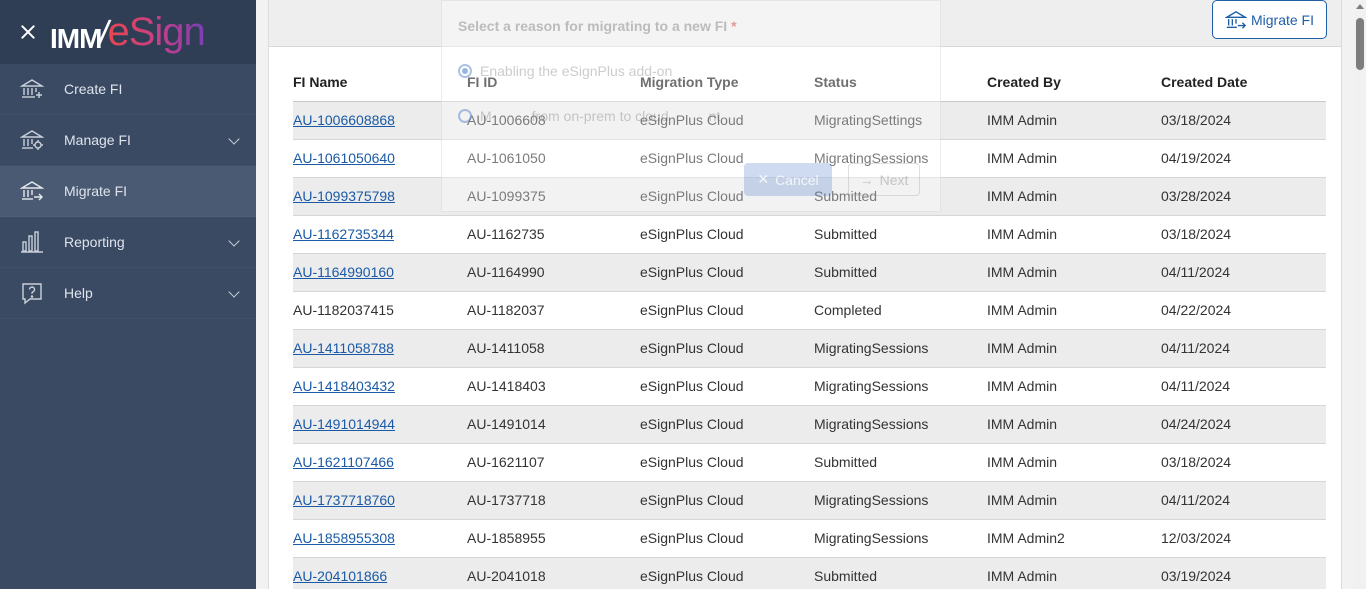 The image size is (1366, 589). Describe the element at coordinates (763, 179) in the screenshot. I see `close-icon: ✕` at that location.